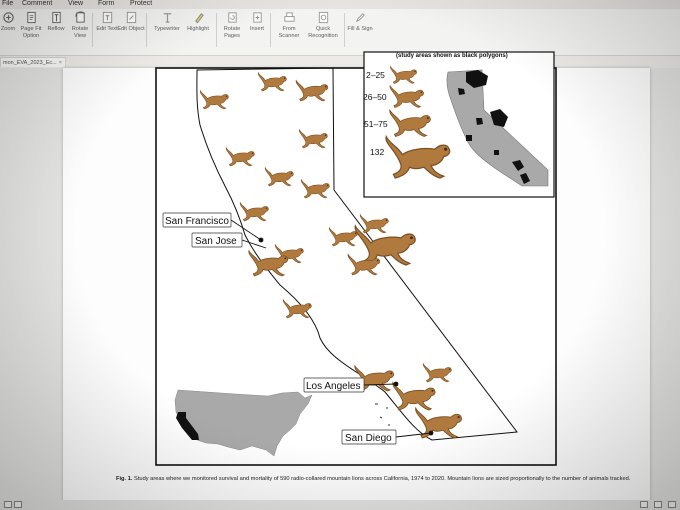 The width and height of the screenshot is (680, 510). I want to click on single-page-view-icon, so click(644, 504).